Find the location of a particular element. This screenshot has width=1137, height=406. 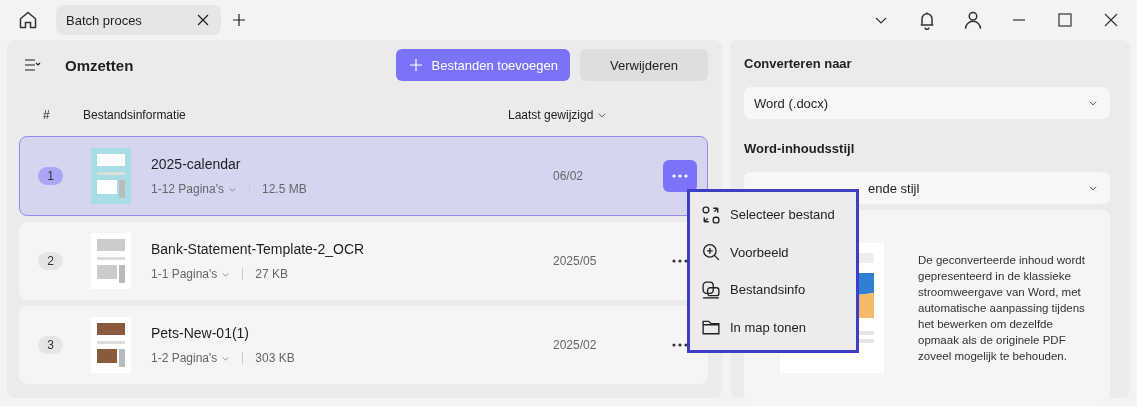

page-range: 1-1 Pagina's is located at coordinates (184, 274).